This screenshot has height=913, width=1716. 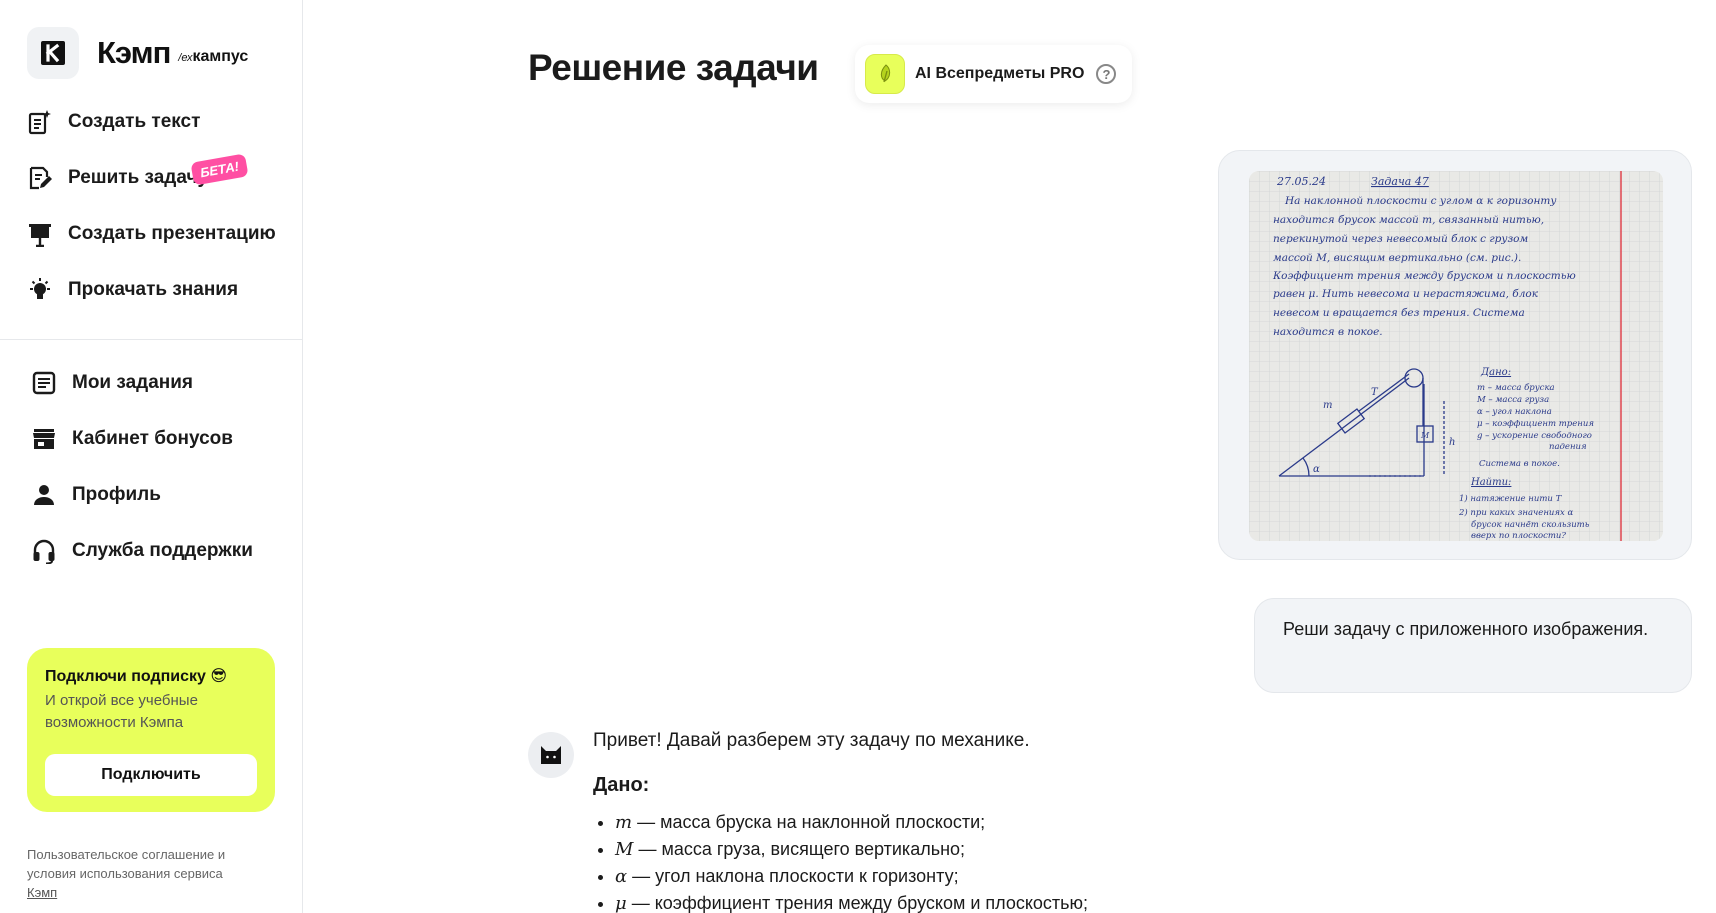 I want to click on var-symbol: M, so click(x=624, y=849).